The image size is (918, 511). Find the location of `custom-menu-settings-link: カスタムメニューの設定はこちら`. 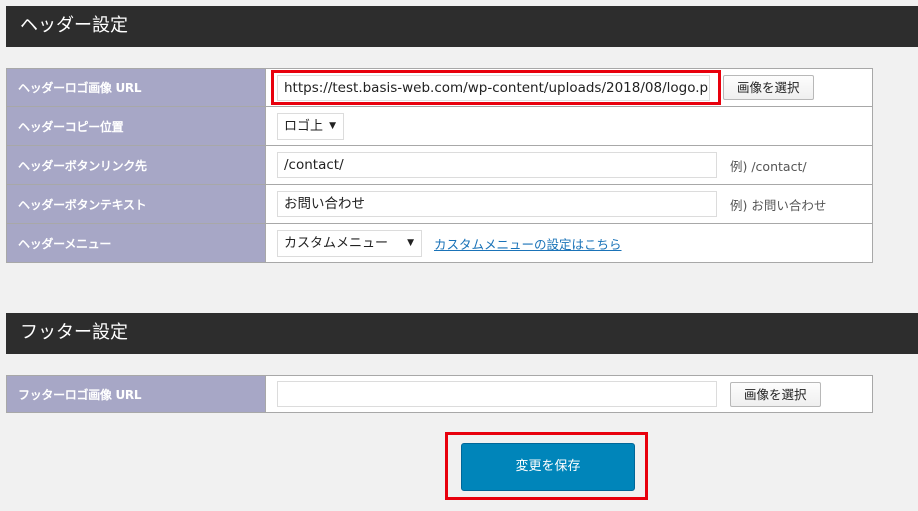

custom-menu-settings-link: カスタムメニューの設定はこちら is located at coordinates (528, 243).